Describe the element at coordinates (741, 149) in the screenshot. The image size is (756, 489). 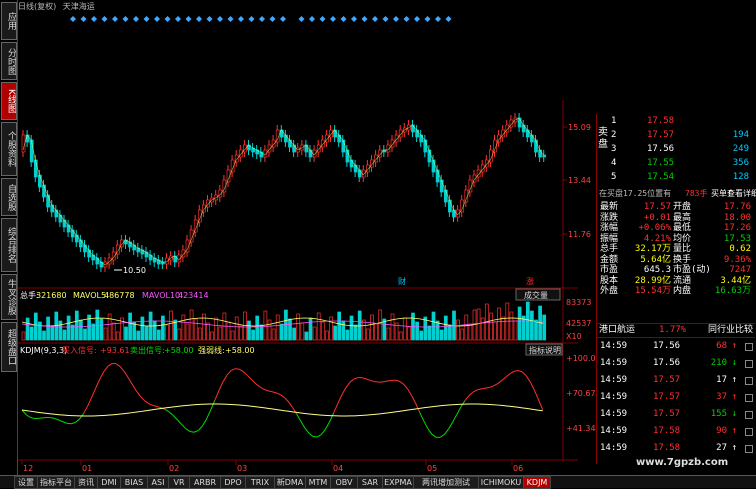
I see `ask-volume: 249` at that location.